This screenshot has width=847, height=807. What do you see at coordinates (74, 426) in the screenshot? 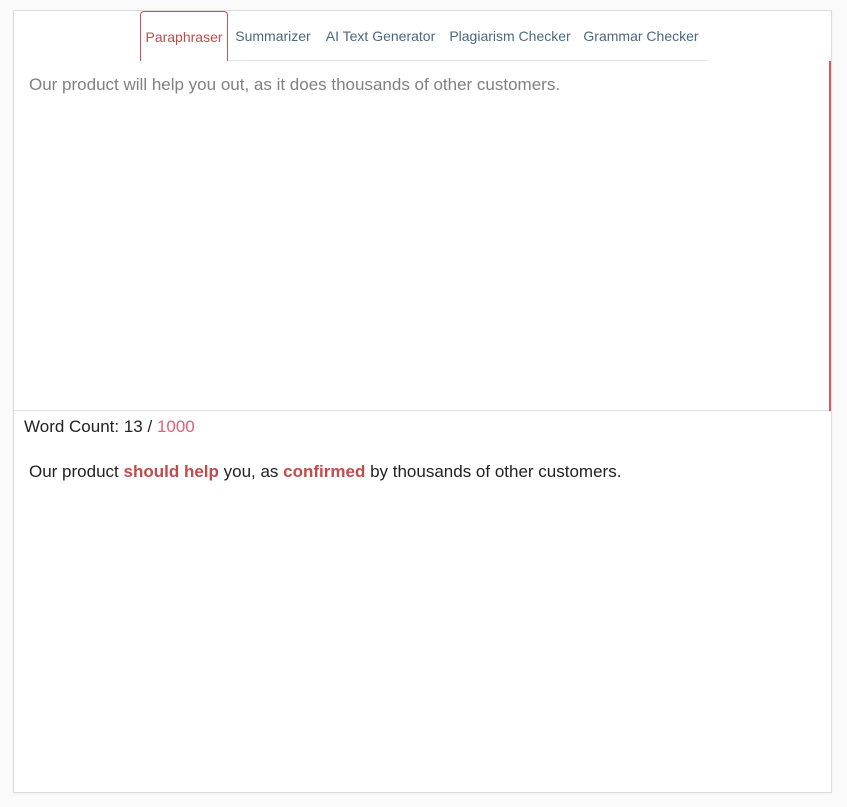
I see `word-count-label: Word Count:` at bounding box center [74, 426].